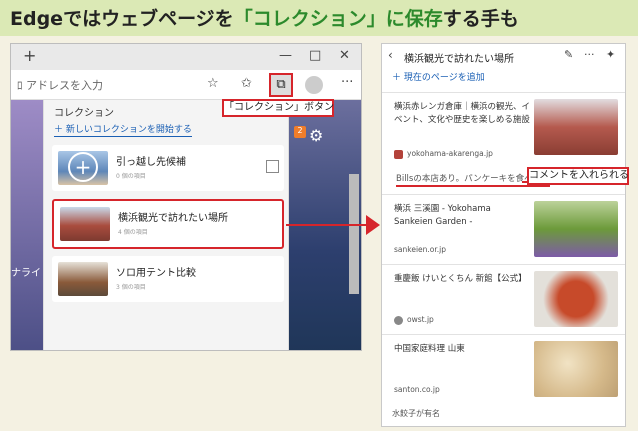 The image size is (638, 431). Describe the element at coordinates (610, 54) in the screenshot. I see `pin-icon: ✦` at that location.